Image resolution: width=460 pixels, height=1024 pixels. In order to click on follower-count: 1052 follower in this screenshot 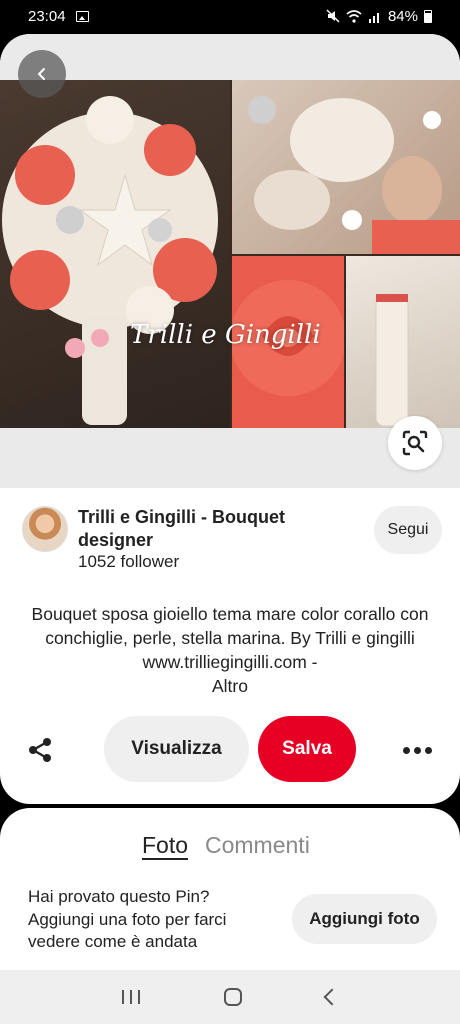, I will do `click(129, 561)`.